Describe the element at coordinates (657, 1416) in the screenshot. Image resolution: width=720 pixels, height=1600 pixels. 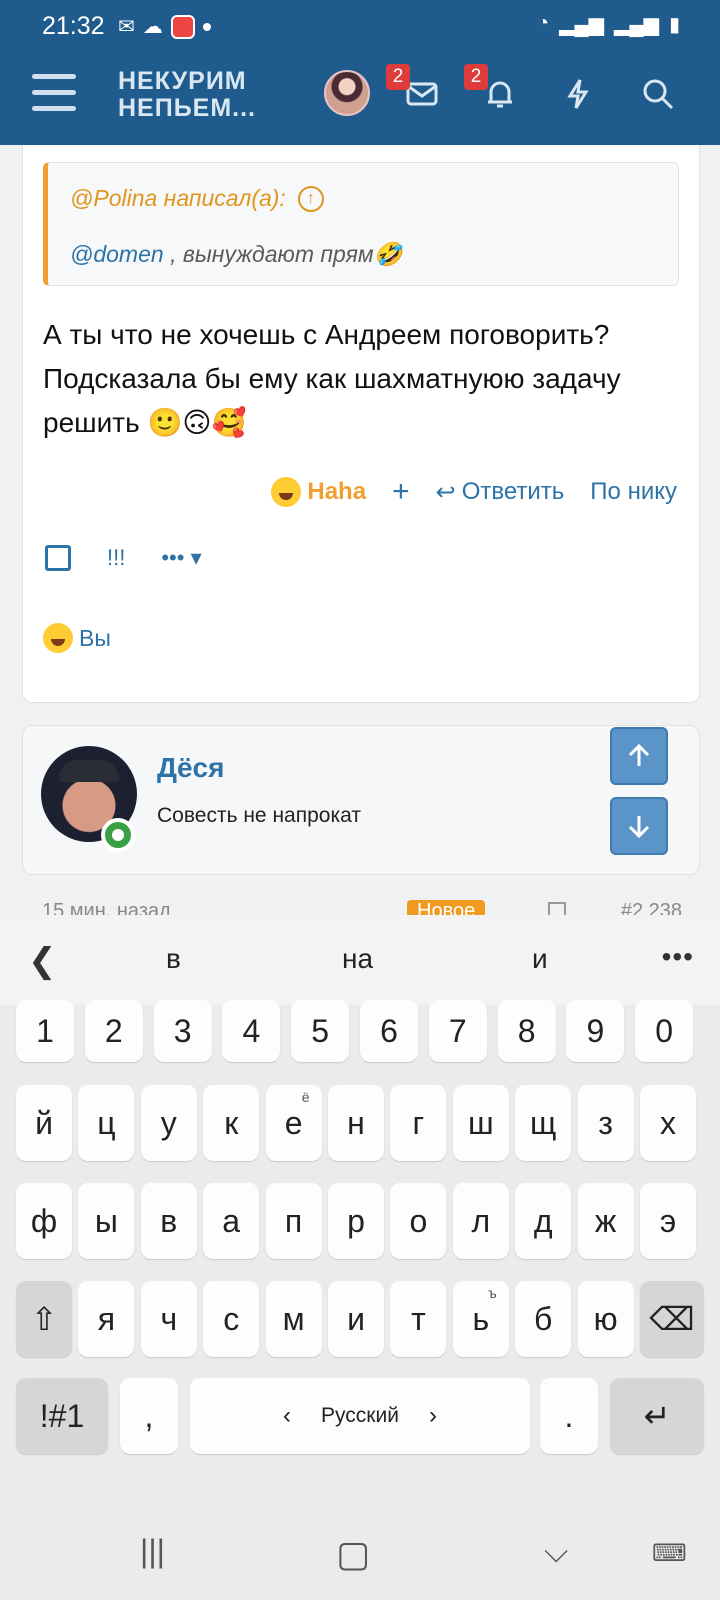
I see `enter-key: ↵` at that location.